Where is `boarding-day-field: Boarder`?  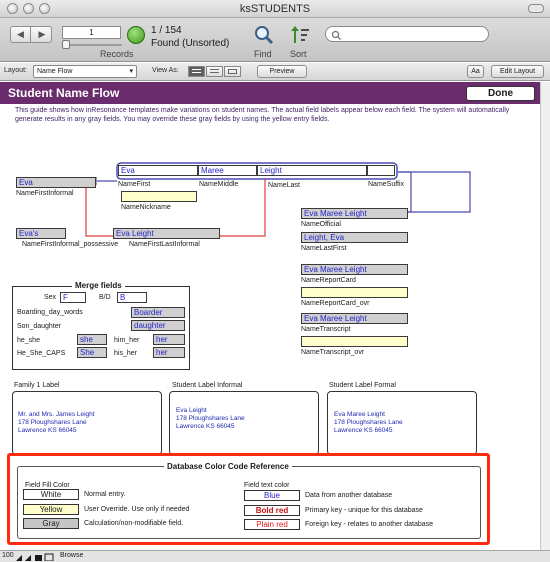 boarding-day-field: Boarder is located at coordinates (158, 312).